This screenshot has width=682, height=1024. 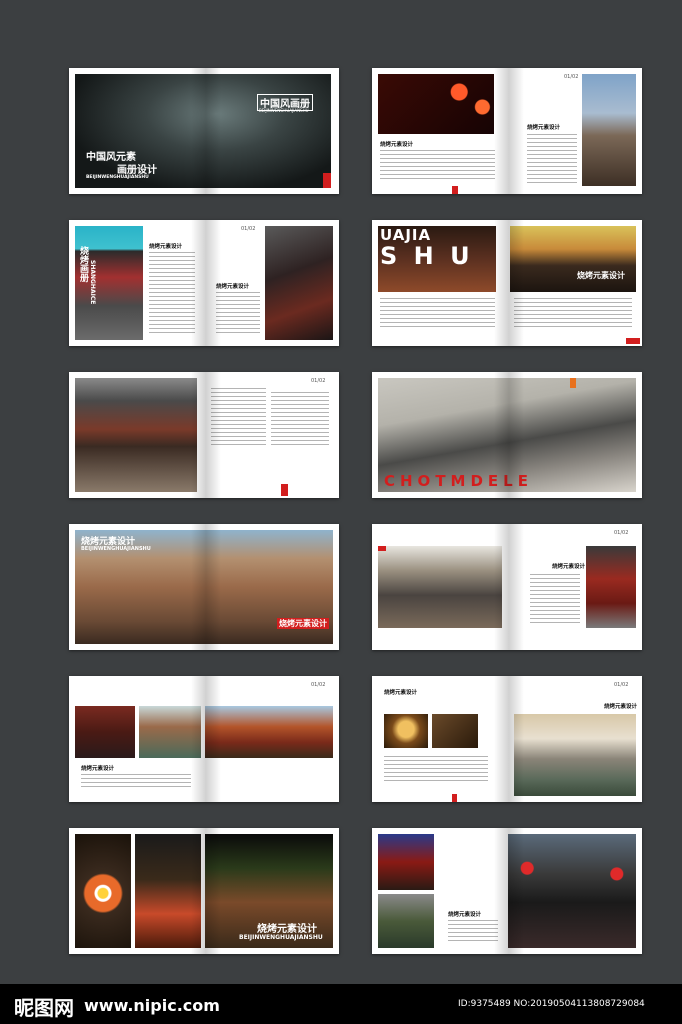 I want to click on photo-pagoda, so click(x=269, y=732).